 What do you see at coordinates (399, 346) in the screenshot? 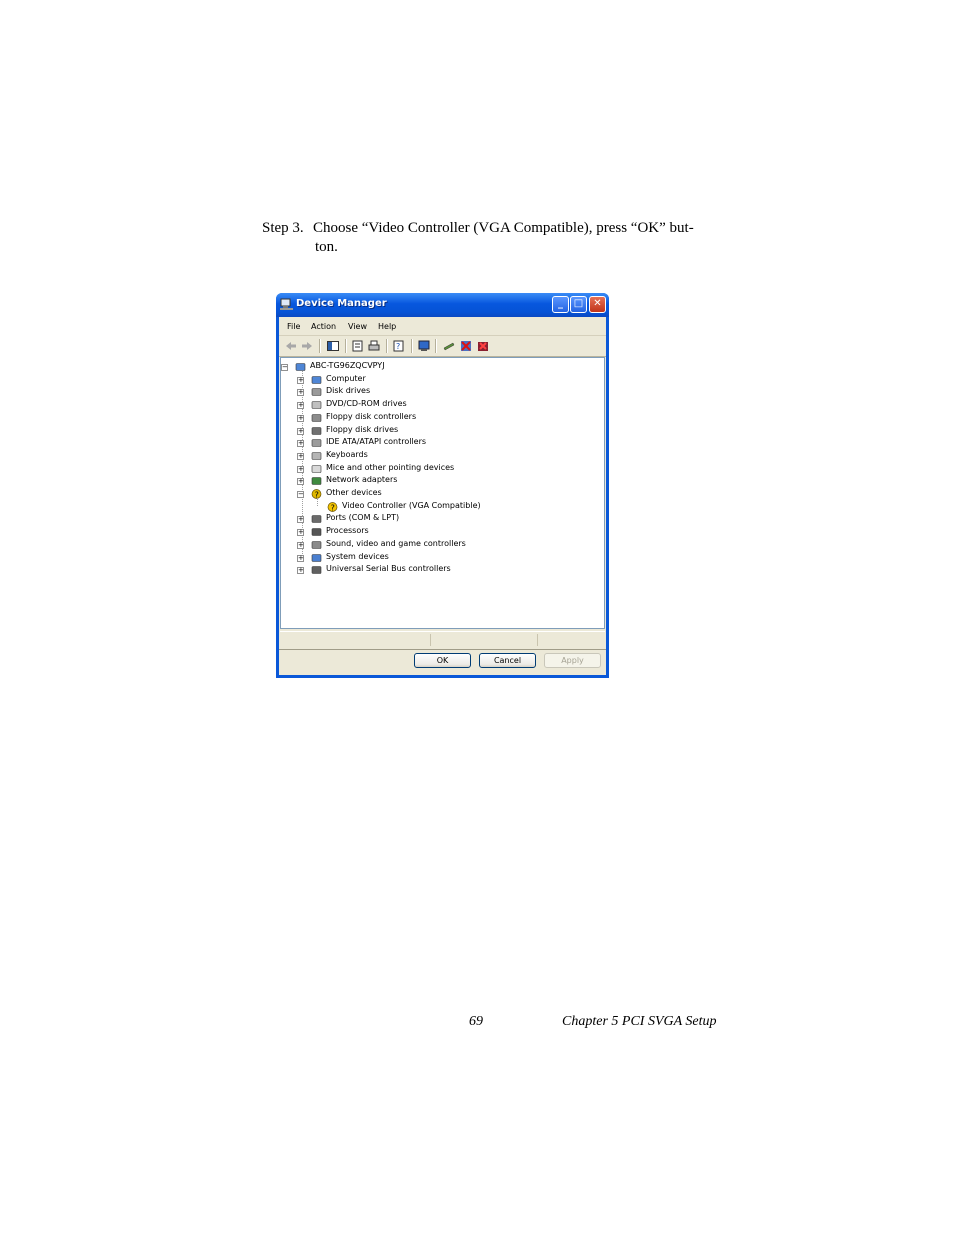
I see `help-icon: ?` at bounding box center [399, 346].